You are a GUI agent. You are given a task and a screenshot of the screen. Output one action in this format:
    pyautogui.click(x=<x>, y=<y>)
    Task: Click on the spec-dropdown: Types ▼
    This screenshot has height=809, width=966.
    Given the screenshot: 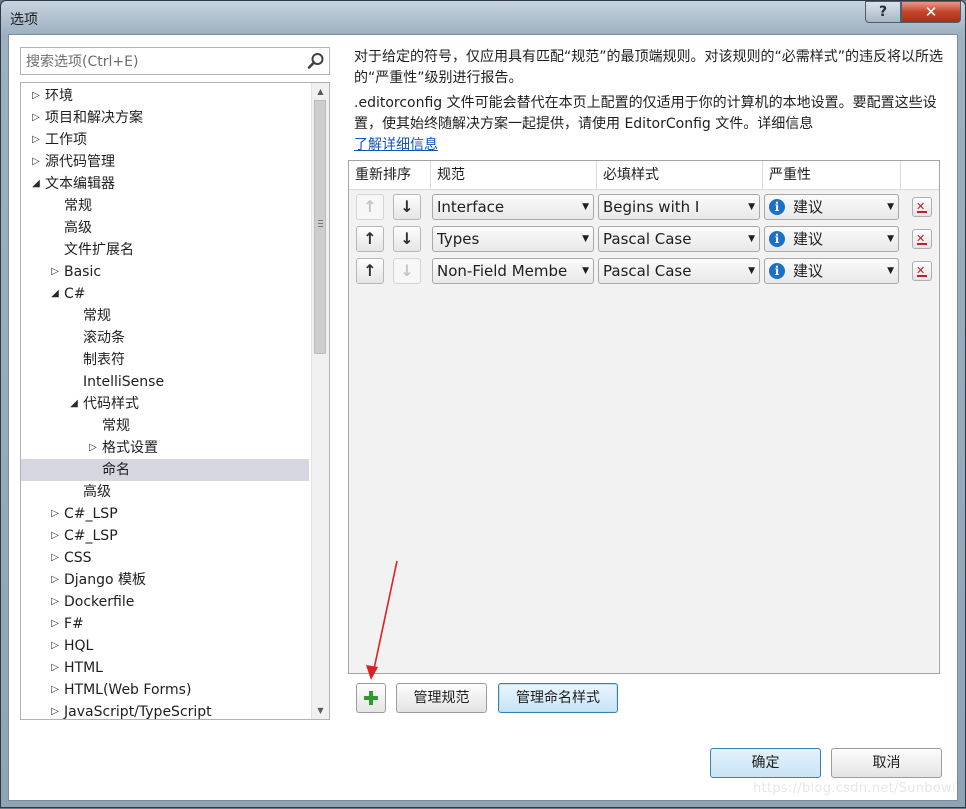 What is the action you would take?
    pyautogui.click(x=513, y=239)
    